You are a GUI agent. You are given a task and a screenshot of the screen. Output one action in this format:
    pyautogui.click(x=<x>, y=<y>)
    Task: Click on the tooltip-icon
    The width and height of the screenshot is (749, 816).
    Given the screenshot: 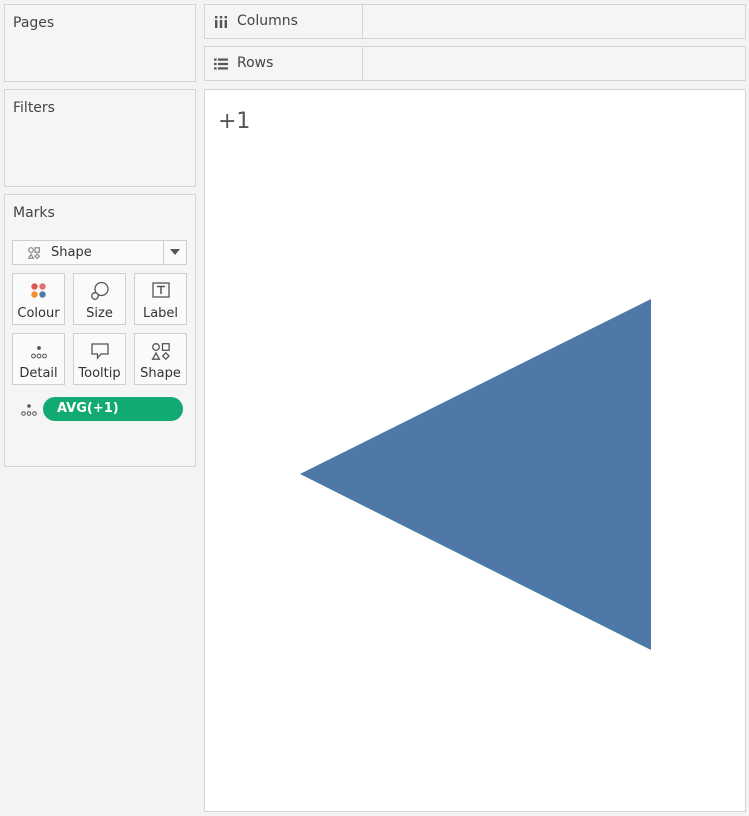 What is the action you would take?
    pyautogui.click(x=100, y=351)
    